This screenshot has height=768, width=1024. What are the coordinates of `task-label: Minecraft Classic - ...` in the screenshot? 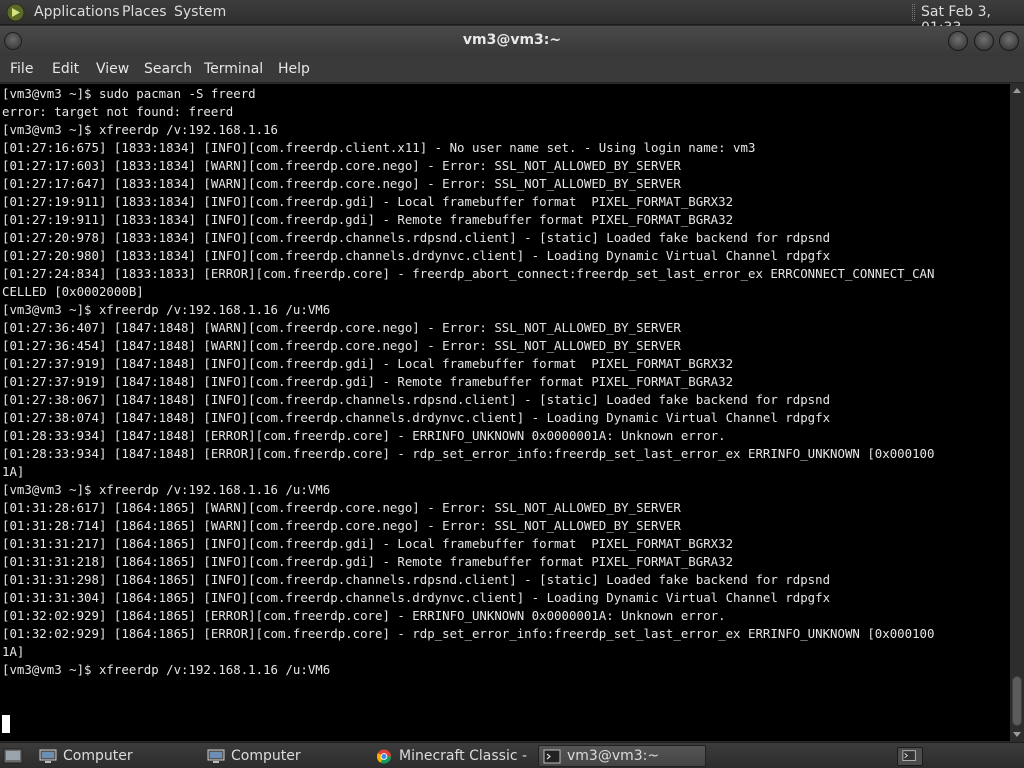 It's located at (464, 756).